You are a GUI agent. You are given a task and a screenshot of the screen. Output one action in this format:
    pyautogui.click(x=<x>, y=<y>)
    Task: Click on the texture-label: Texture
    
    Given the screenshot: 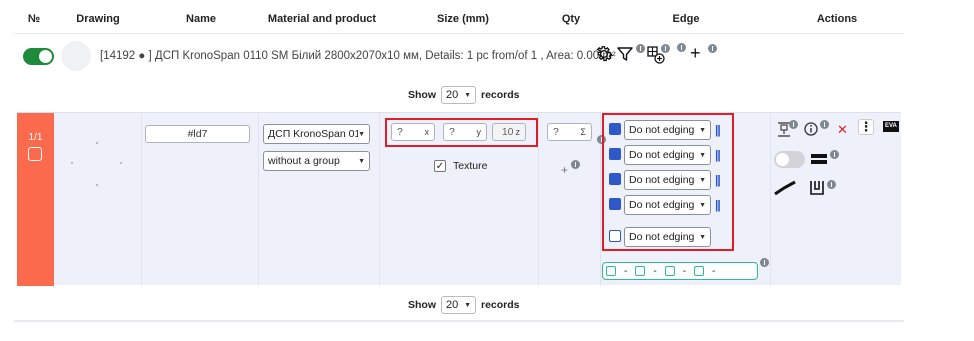 What is the action you would take?
    pyautogui.click(x=470, y=166)
    